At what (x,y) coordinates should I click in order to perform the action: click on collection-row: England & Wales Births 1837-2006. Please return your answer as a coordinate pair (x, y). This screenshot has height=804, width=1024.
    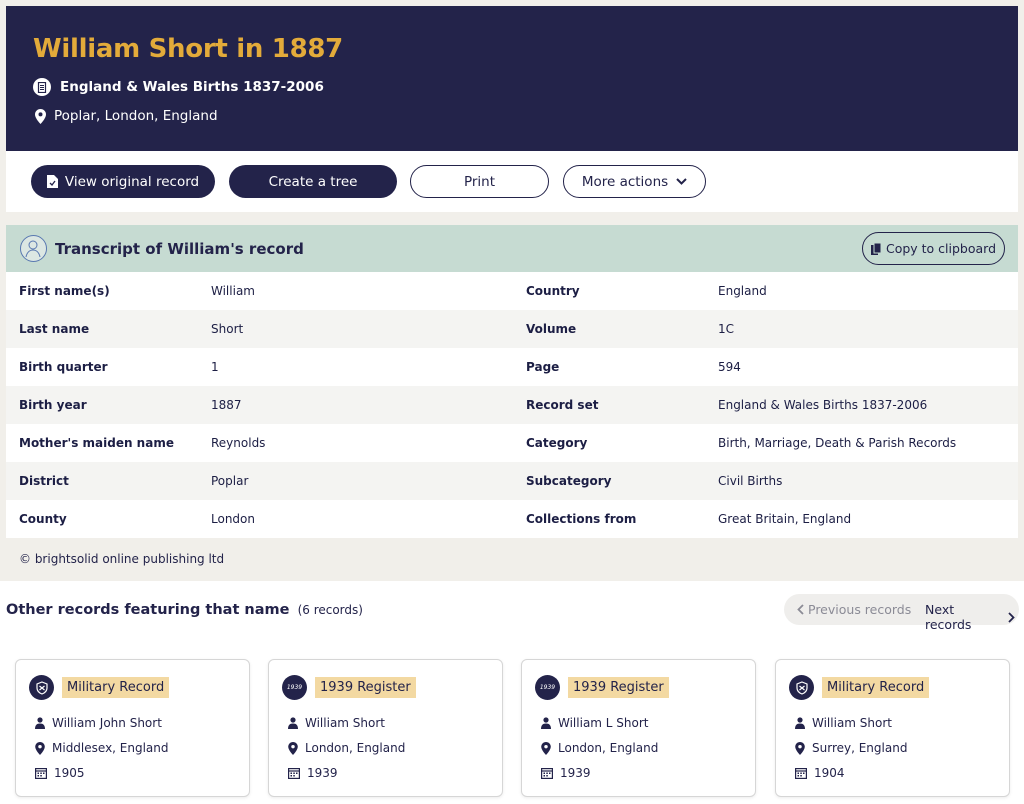
    Looking at the image, I should click on (178, 87).